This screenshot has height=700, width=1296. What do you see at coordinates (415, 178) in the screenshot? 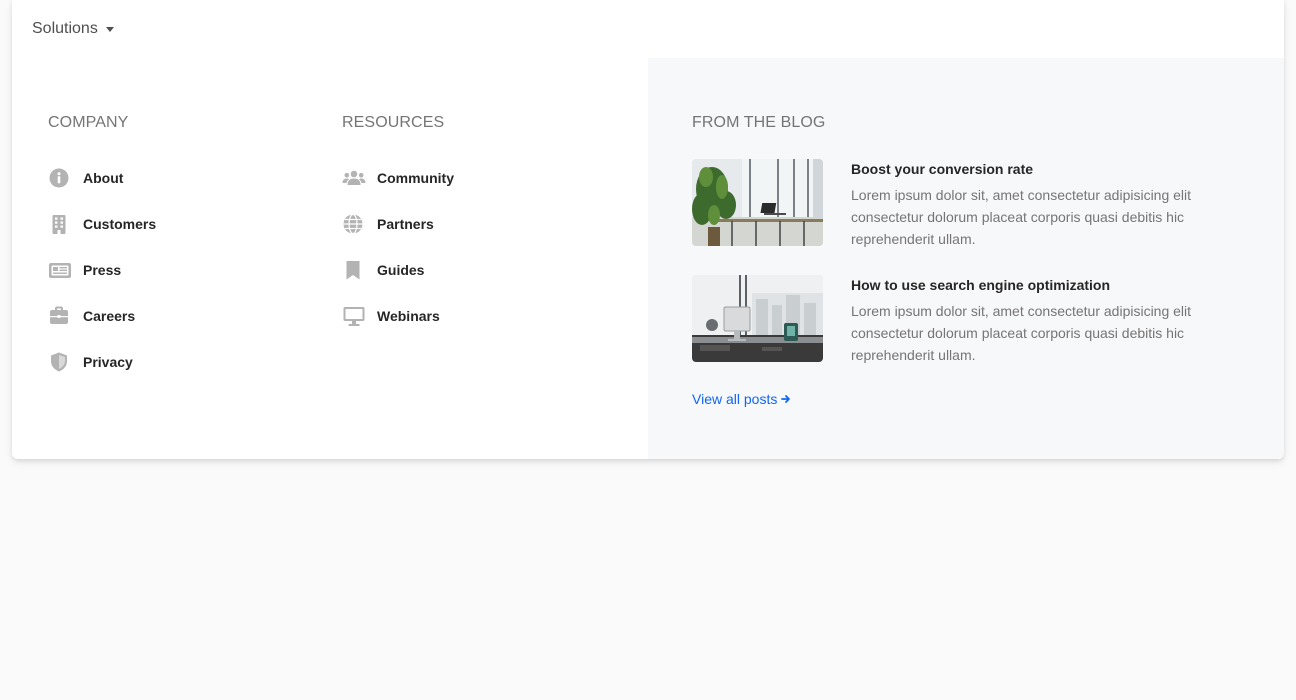
I see `menu-item-label: Community` at bounding box center [415, 178].